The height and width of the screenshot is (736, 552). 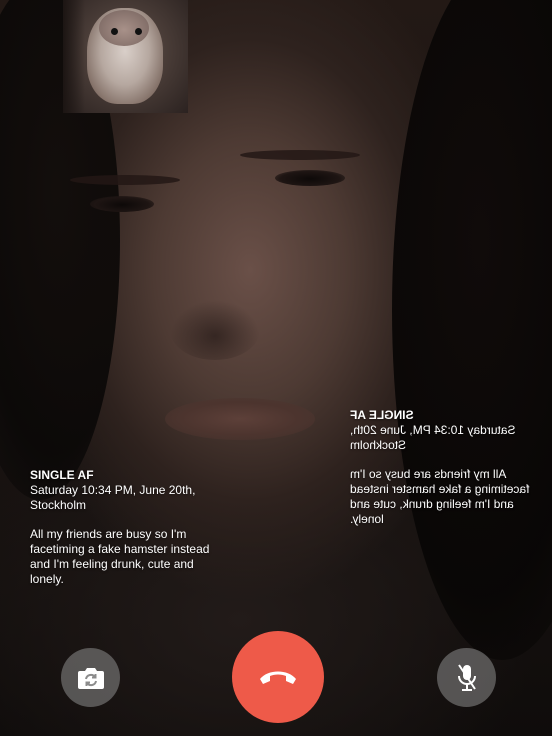 I want to click on caption-meta-line2: Stockholm, so click(x=58, y=505).